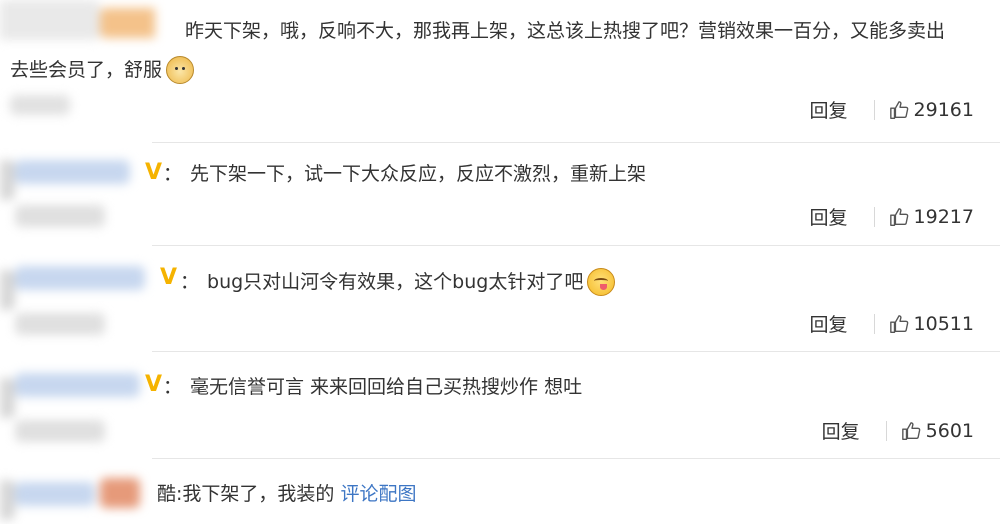 The width and height of the screenshot is (1000, 524). I want to click on comment-3-body: ： bug只对山河令有效果，这个bug太针对了吧, so click(398, 282).